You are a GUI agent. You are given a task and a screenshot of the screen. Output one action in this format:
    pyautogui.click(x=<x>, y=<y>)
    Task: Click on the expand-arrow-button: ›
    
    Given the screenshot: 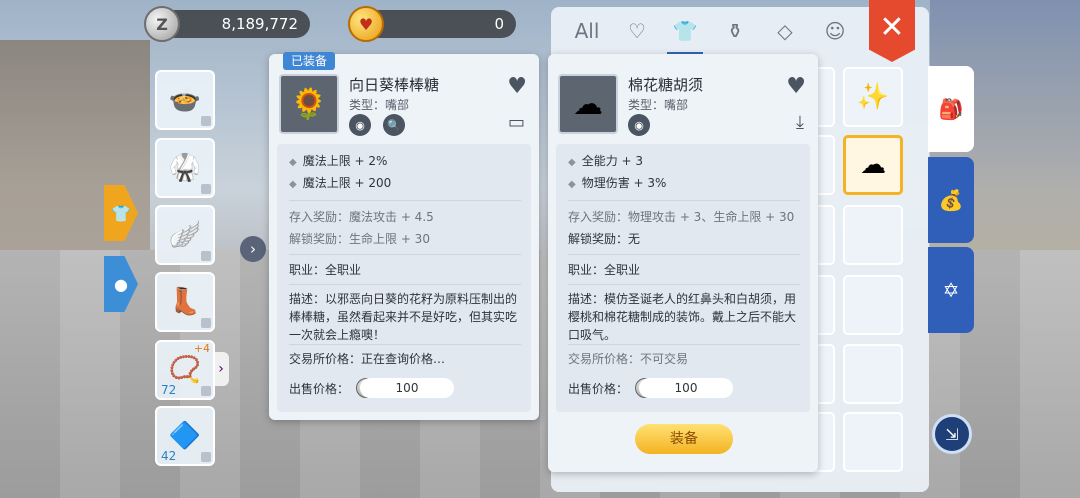 What is the action you would take?
    pyautogui.click(x=253, y=249)
    